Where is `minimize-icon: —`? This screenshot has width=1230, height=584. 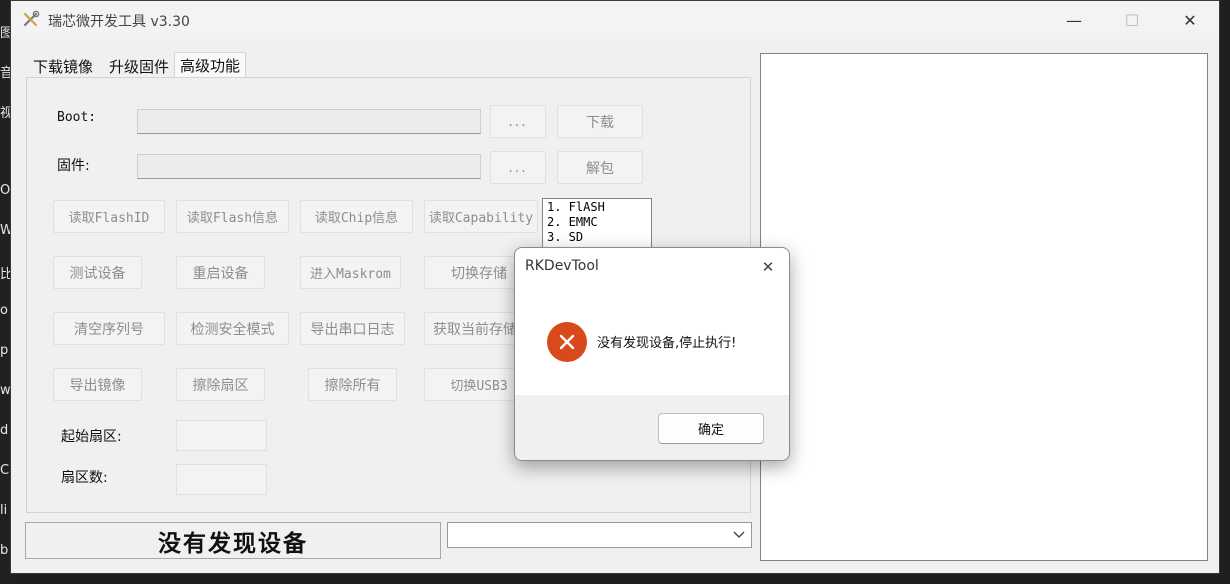 minimize-icon: — is located at coordinates (1074, 20).